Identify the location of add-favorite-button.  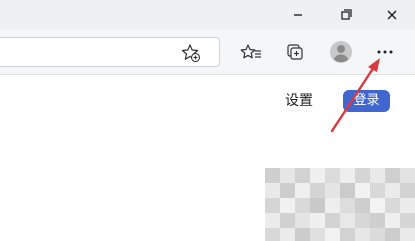
(190, 53).